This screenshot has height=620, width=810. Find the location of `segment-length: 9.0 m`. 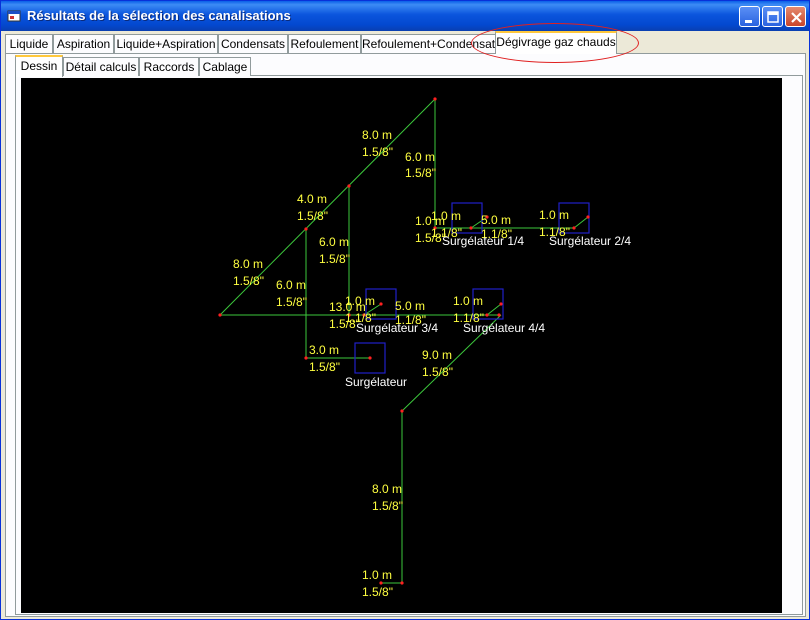

segment-length: 9.0 m is located at coordinates (437, 355).